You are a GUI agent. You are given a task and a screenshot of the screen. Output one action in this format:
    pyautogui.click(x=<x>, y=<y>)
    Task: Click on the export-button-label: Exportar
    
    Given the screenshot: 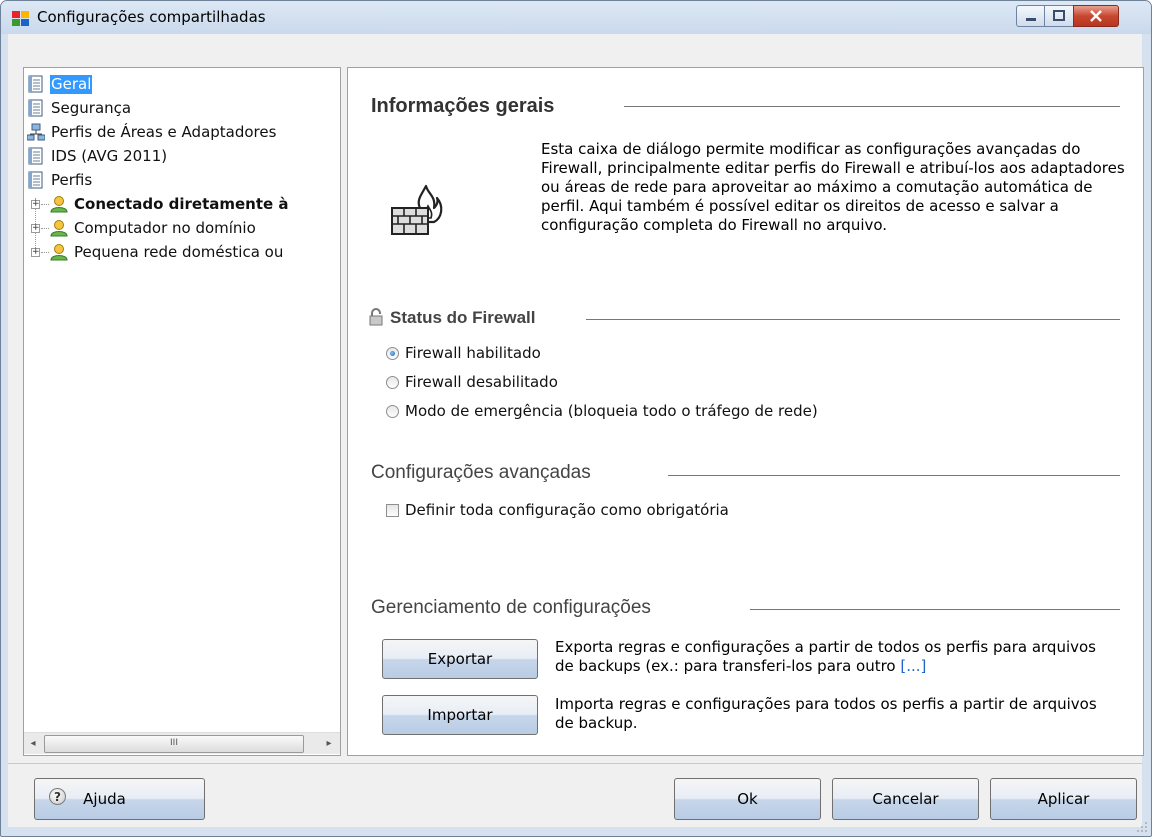 What is the action you would take?
    pyautogui.click(x=460, y=659)
    